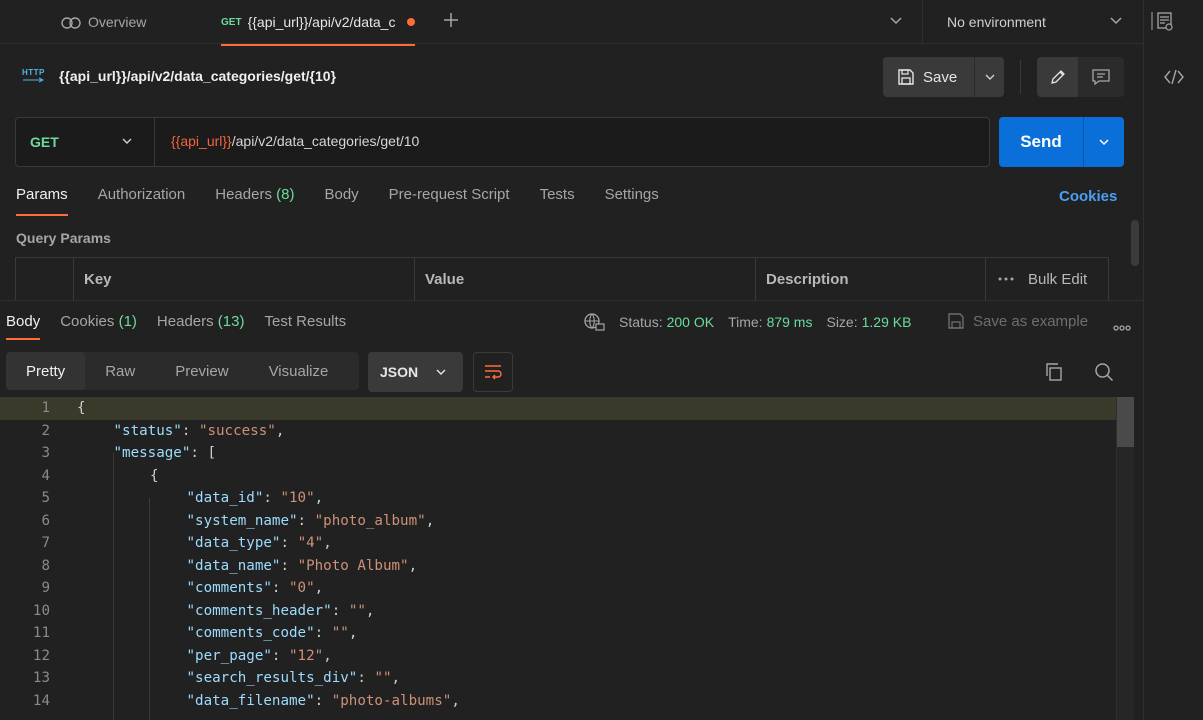  What do you see at coordinates (1122, 326) in the screenshot?
I see `response-more-dots-icon` at bounding box center [1122, 326].